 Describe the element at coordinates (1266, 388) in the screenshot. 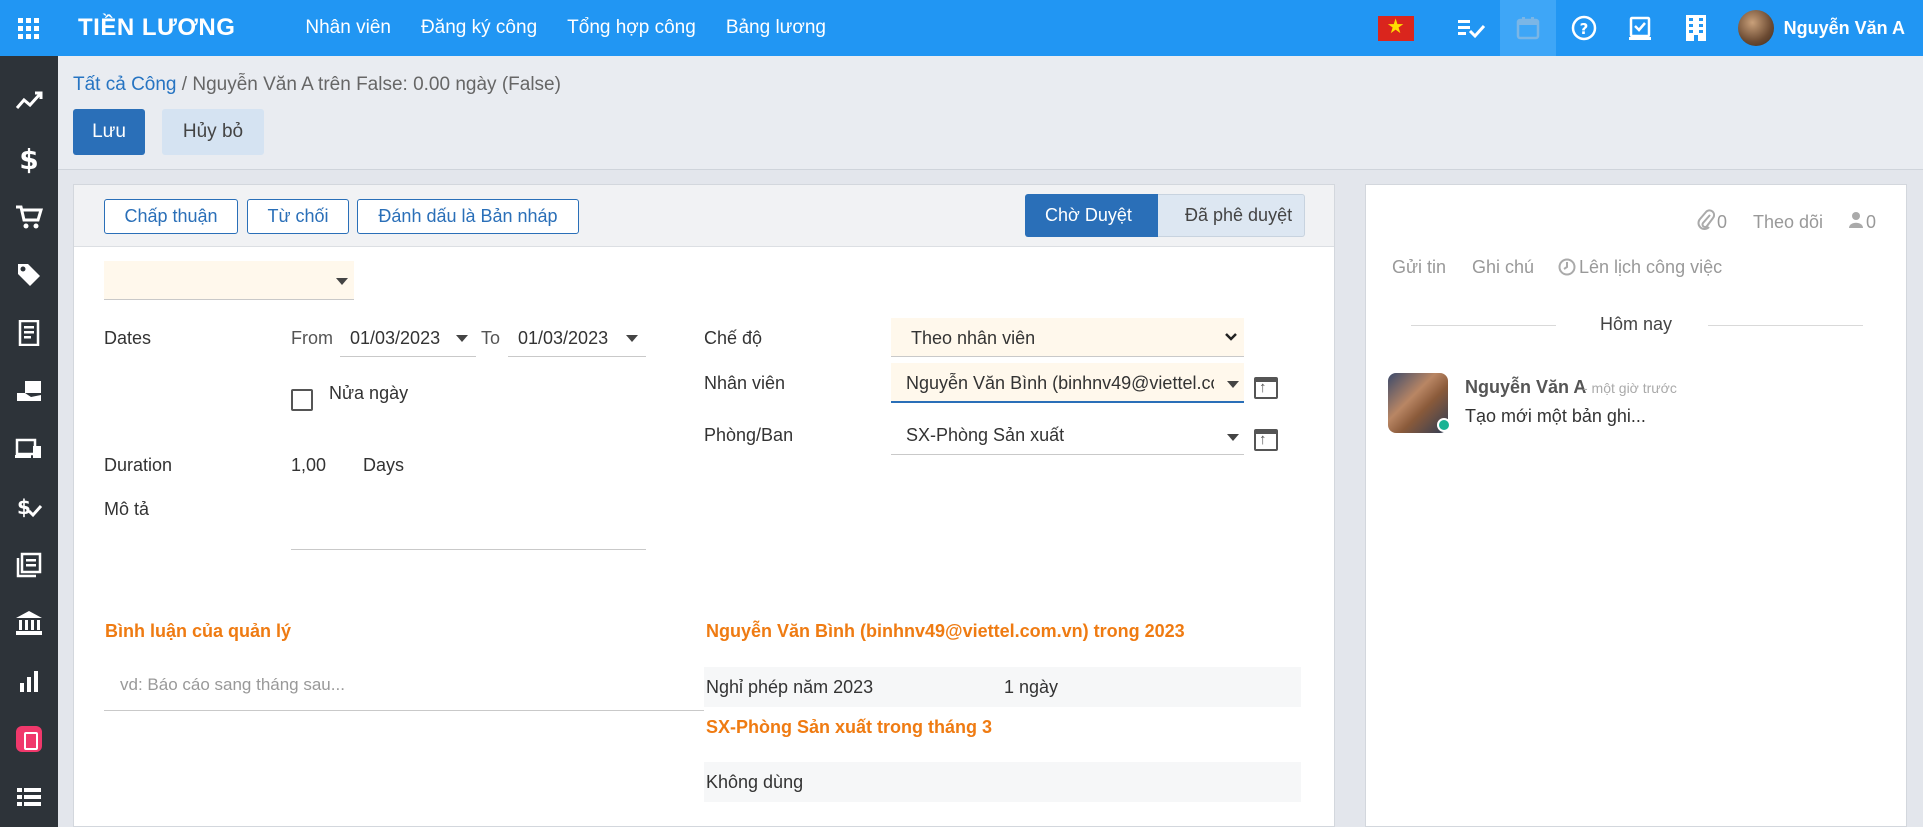

I see `employee-external-link-icon` at that location.